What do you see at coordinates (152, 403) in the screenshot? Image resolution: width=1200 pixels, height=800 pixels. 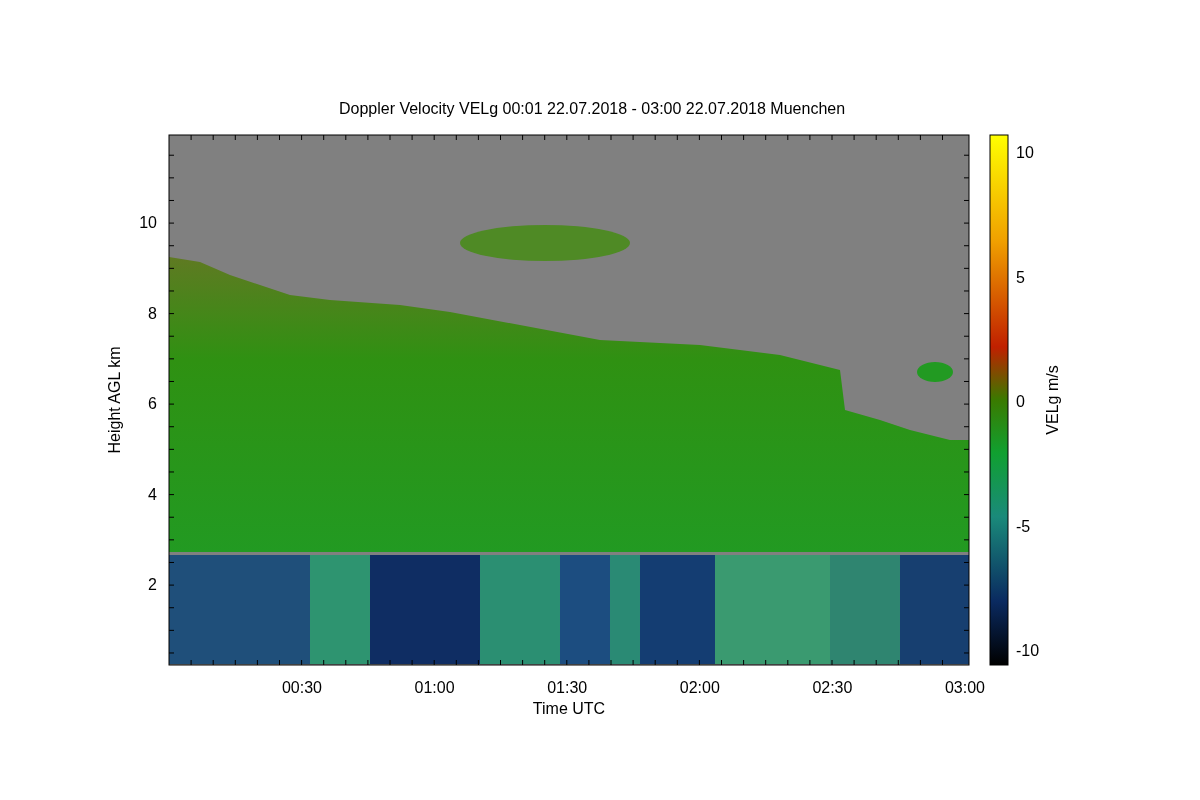 I see `y-tick-label: 6` at bounding box center [152, 403].